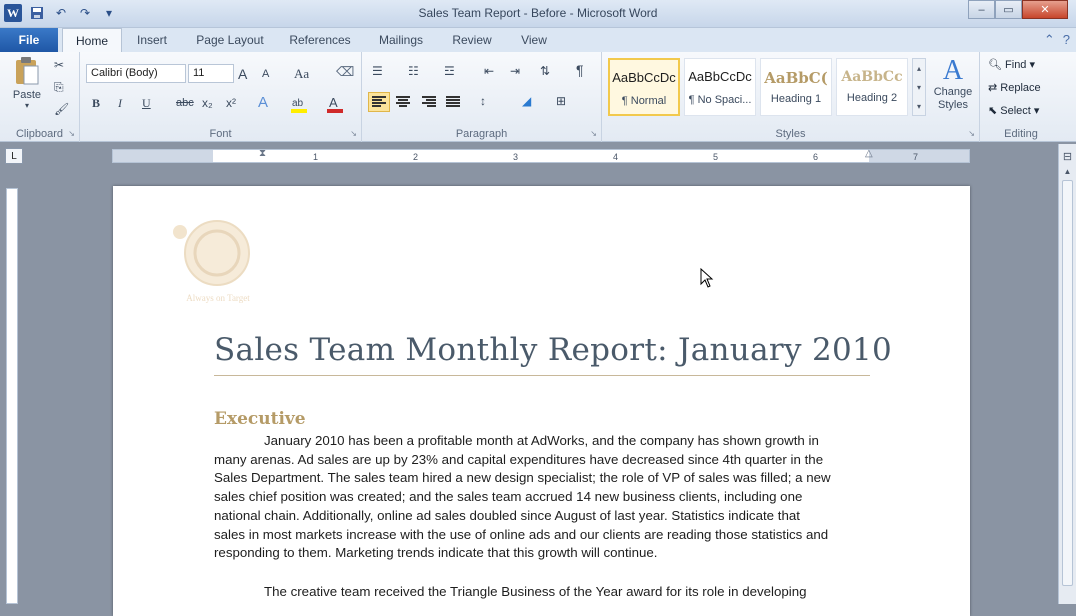 The width and height of the screenshot is (1076, 616). I want to click on copy-icon: ⎘, so click(59, 87).